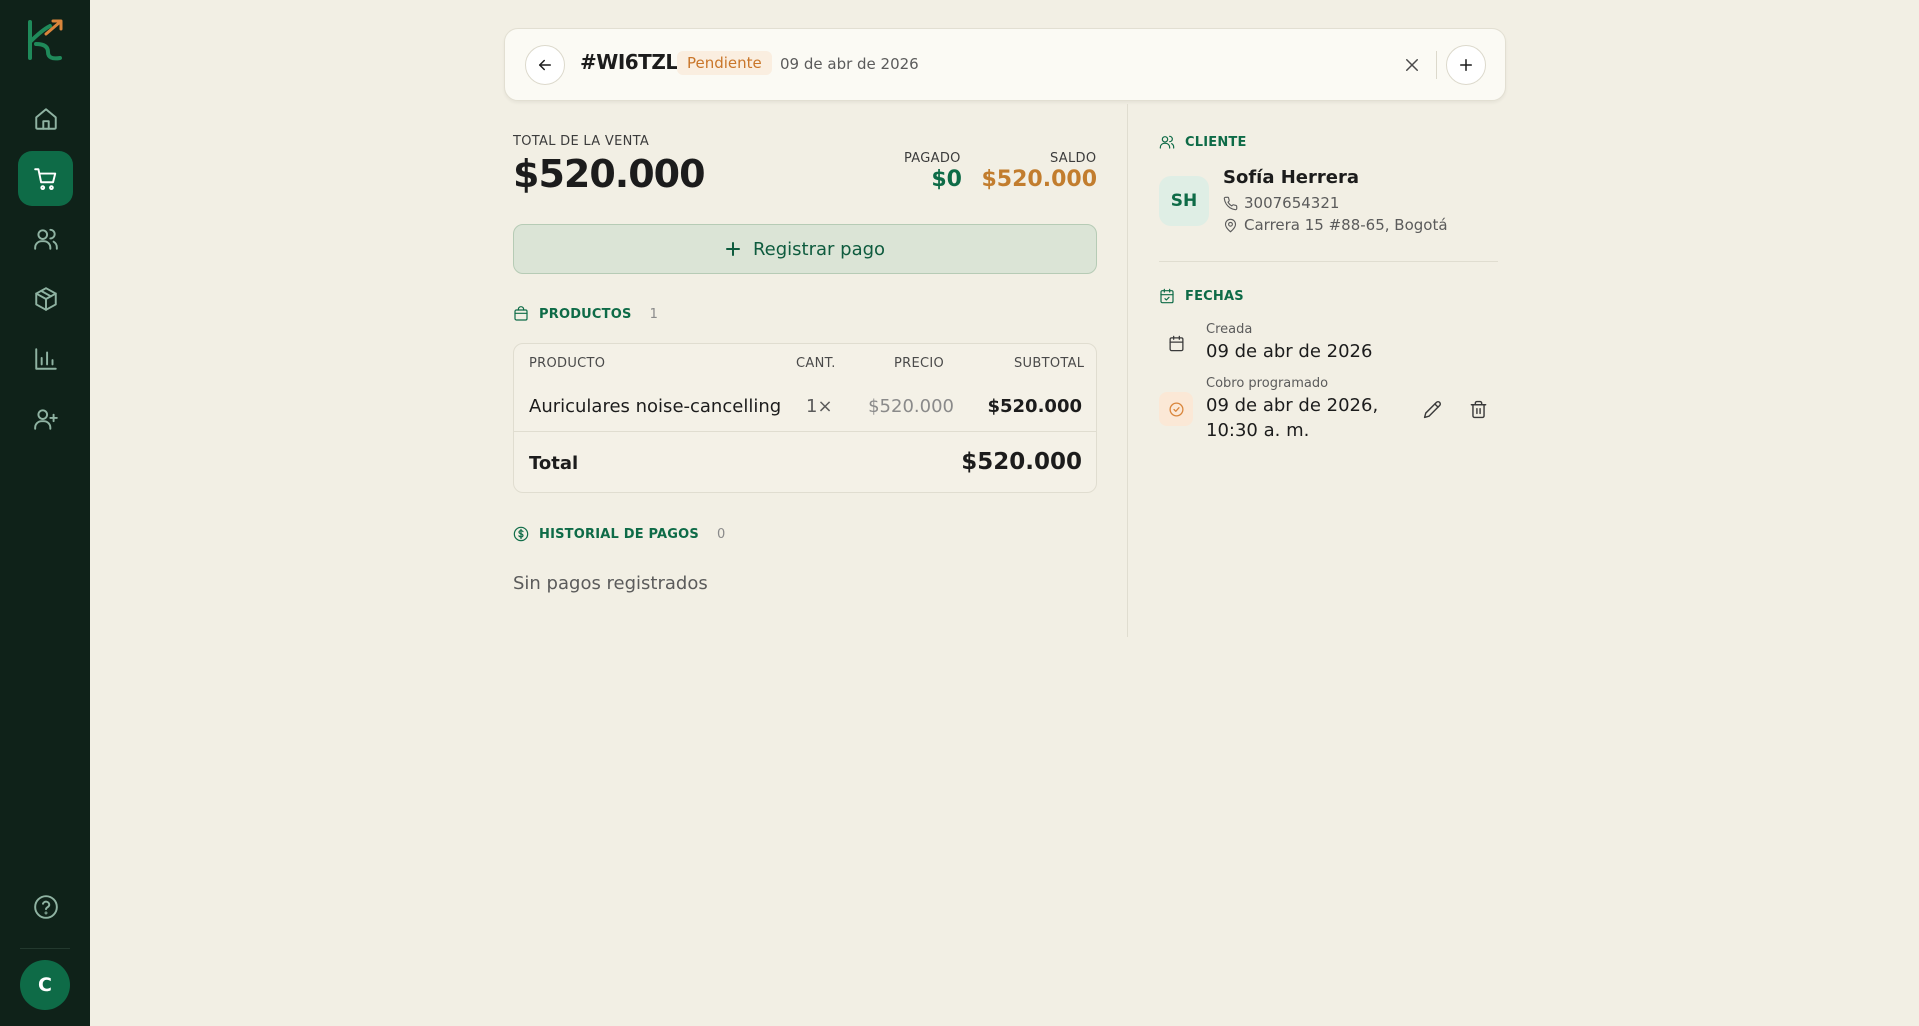 The height and width of the screenshot is (1026, 1919). What do you see at coordinates (1073, 158) in the screenshot?
I see `balance-label: SALDO` at bounding box center [1073, 158].